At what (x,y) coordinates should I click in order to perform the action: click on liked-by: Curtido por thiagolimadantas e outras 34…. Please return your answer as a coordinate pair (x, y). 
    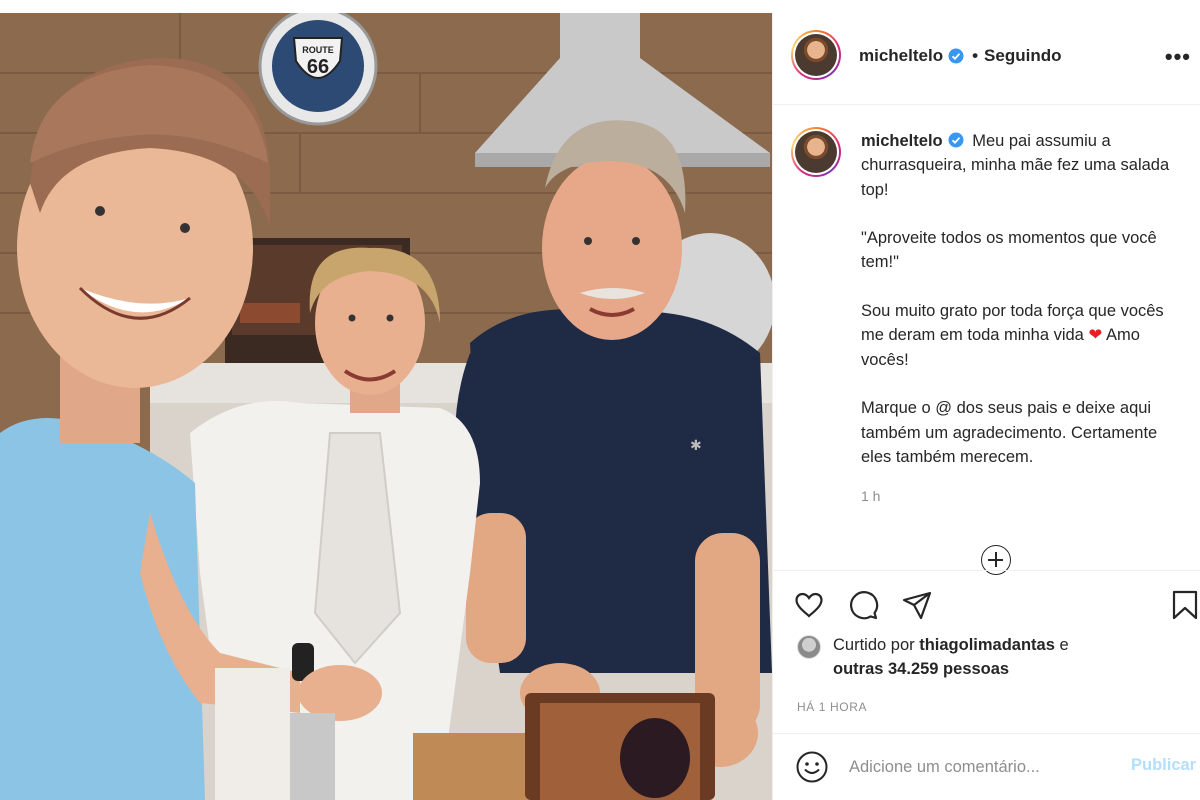
    Looking at the image, I should click on (992, 657).